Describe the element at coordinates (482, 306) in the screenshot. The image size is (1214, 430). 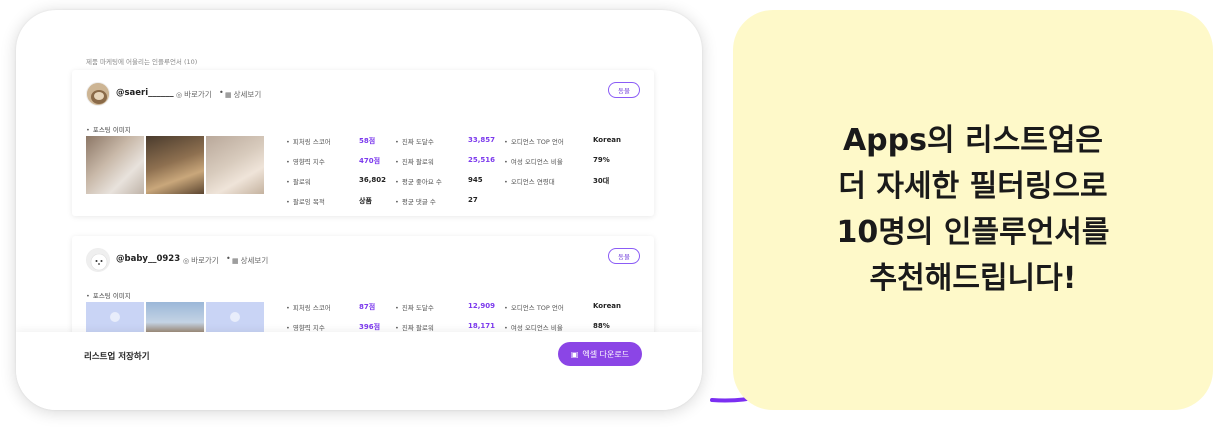
I see `metric-value: 12,909` at that location.